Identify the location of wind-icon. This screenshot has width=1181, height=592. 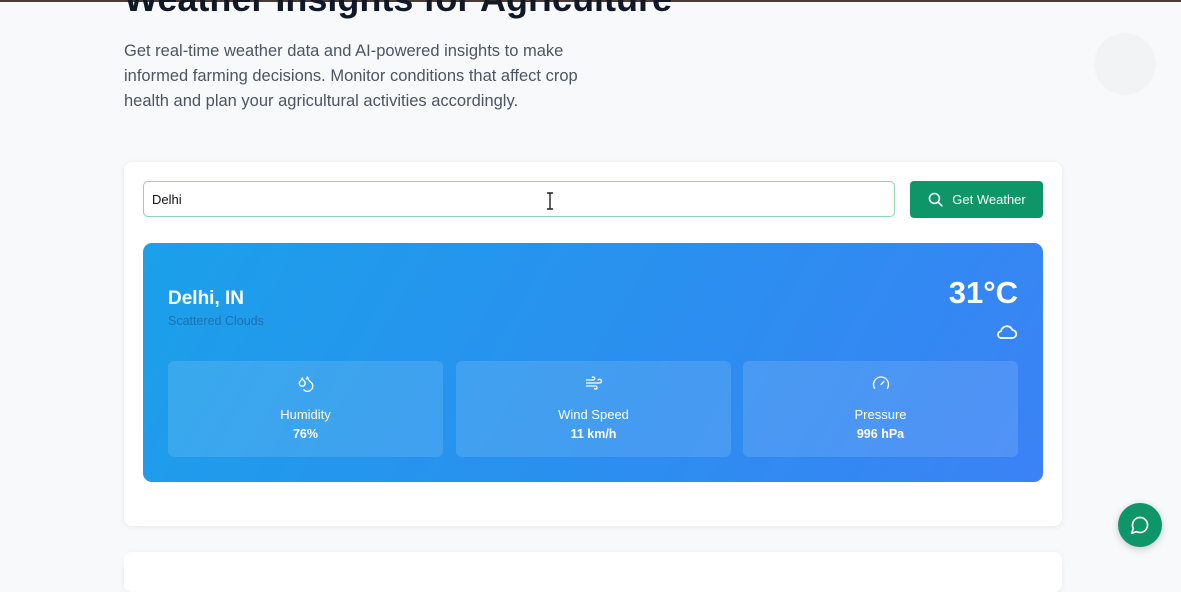
(593, 383).